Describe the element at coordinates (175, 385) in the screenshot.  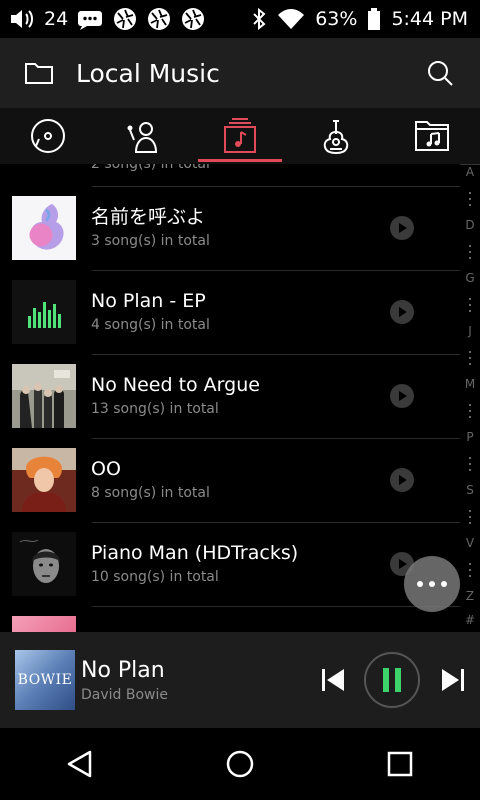
I see `album-name: No Need to Argue` at that location.